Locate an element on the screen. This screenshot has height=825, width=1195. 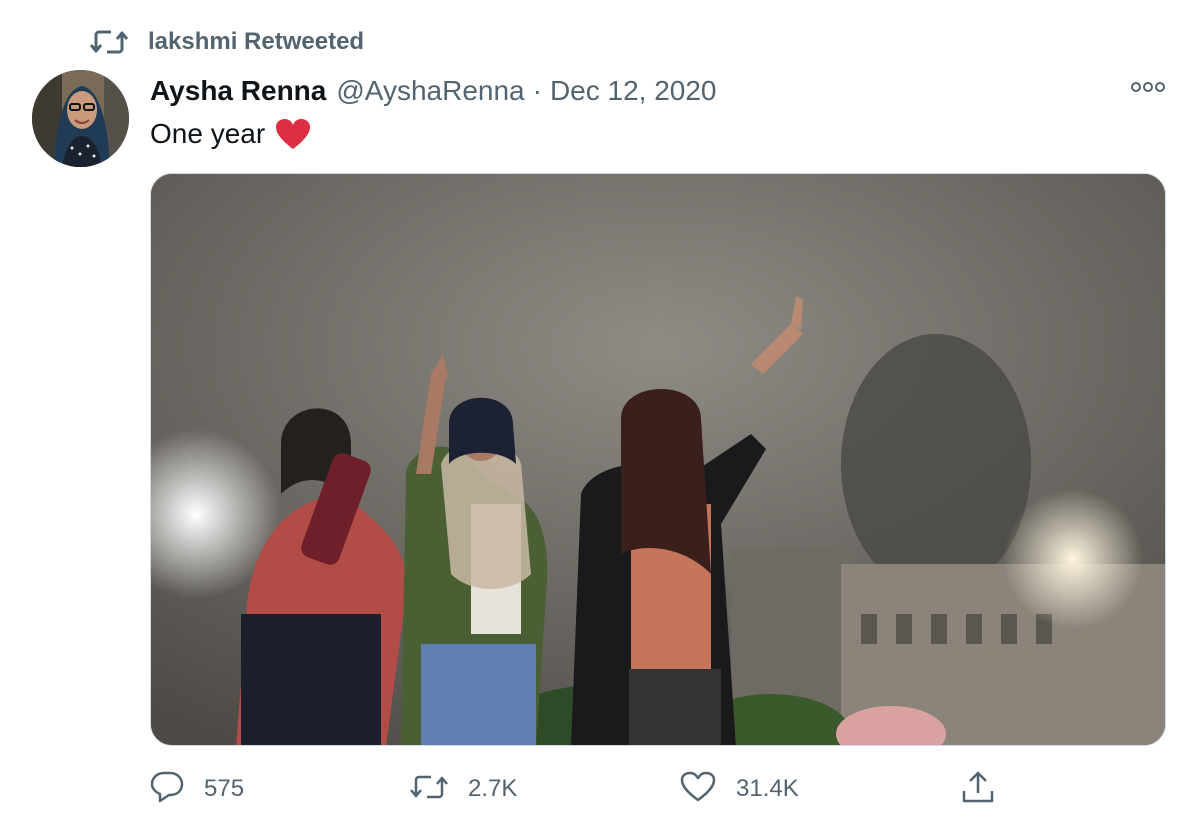
reply-button: 575 is located at coordinates (197, 789).